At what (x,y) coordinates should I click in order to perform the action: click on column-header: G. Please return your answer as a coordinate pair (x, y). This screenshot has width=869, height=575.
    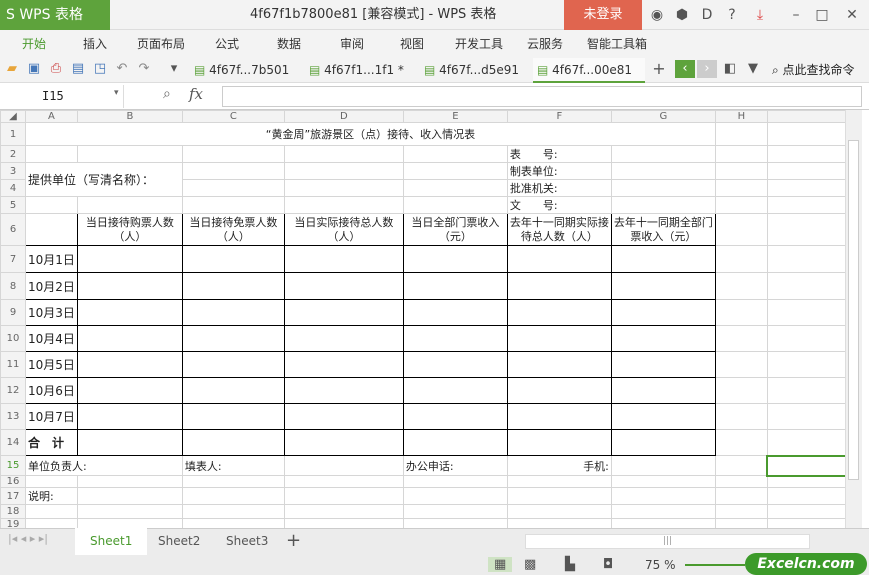
    Looking at the image, I should click on (663, 116).